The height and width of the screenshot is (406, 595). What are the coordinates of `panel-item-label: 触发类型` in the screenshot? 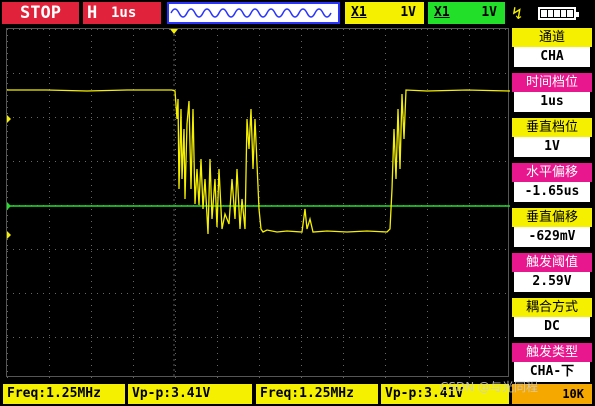 It's located at (552, 352).